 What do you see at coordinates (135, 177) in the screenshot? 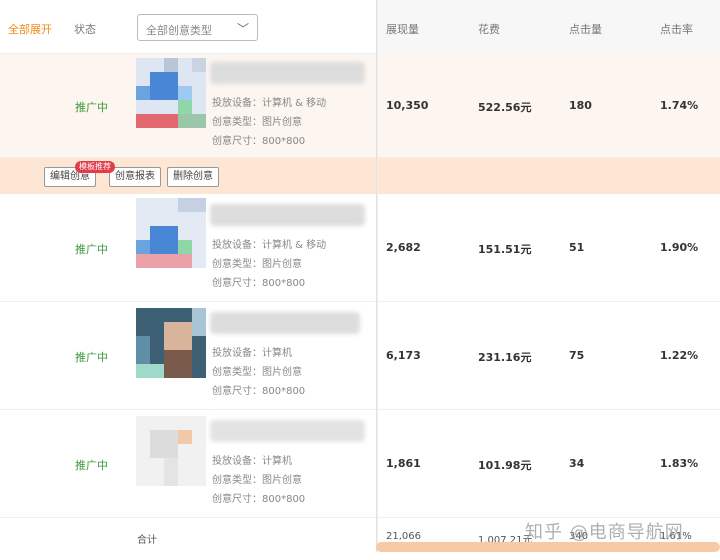
I see `creative-report-button: 创意报表` at bounding box center [135, 177].